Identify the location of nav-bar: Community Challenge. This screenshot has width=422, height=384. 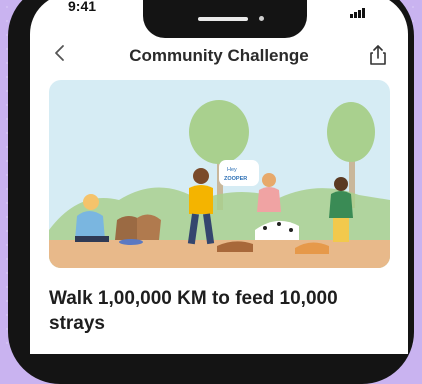
(219, 55).